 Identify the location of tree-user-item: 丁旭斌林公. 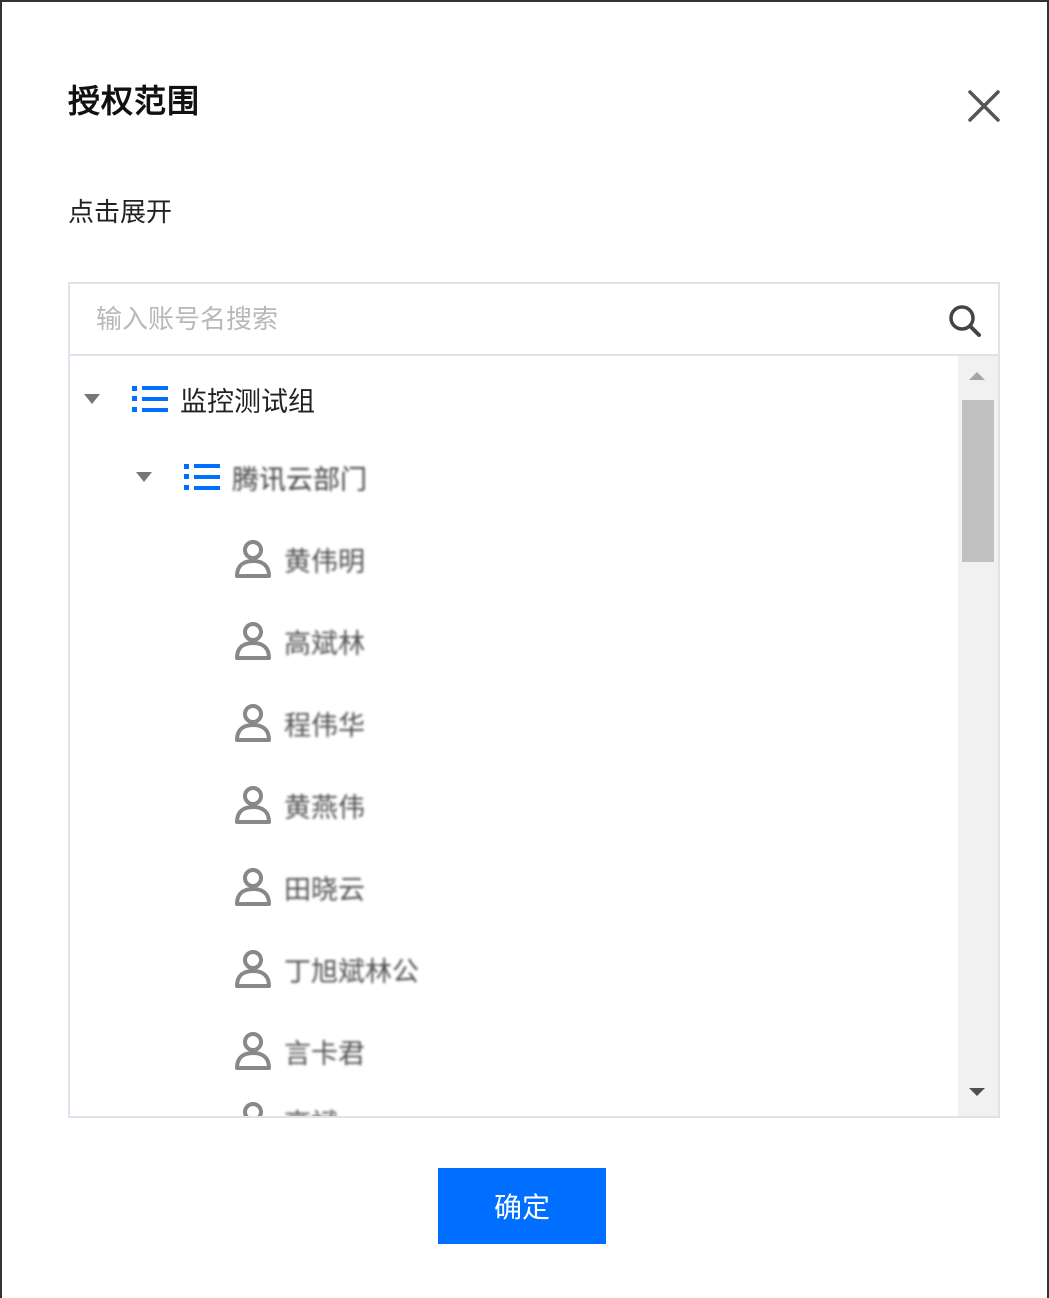
(326, 969).